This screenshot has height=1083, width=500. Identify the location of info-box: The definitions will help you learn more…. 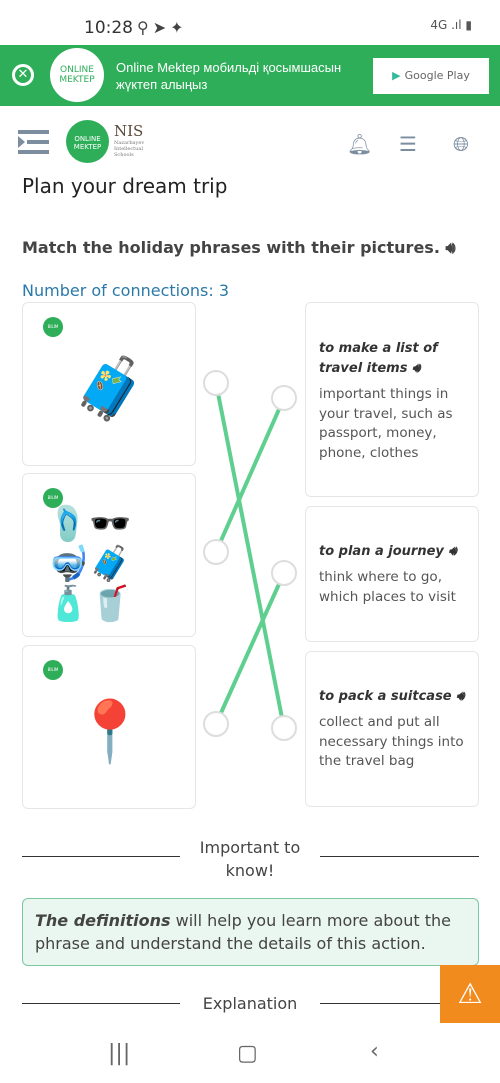
(250, 932).